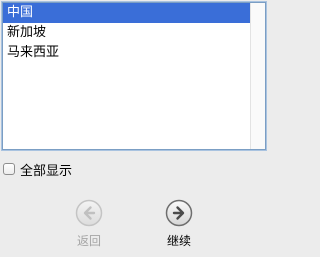 The height and width of the screenshot is (257, 320). Describe the element at coordinates (126, 53) in the screenshot. I see `list-item-malaysia: 马来西亚` at that location.